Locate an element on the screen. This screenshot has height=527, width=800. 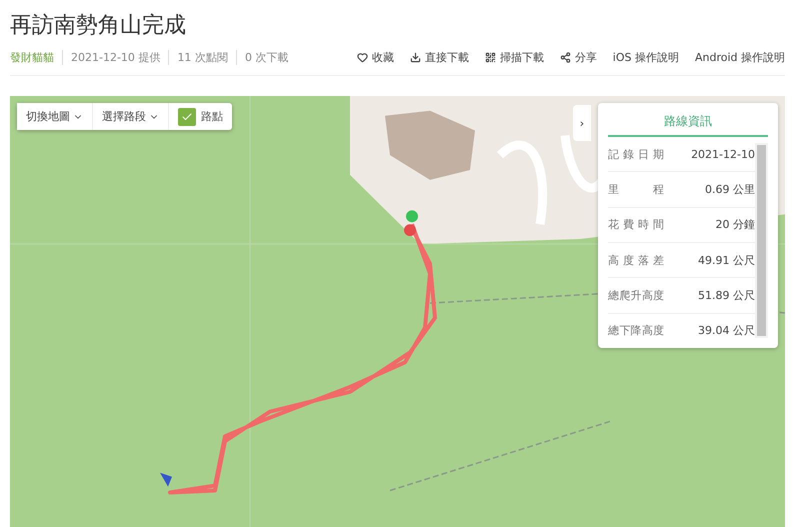
panel-toggle-button: › is located at coordinates (582, 123).